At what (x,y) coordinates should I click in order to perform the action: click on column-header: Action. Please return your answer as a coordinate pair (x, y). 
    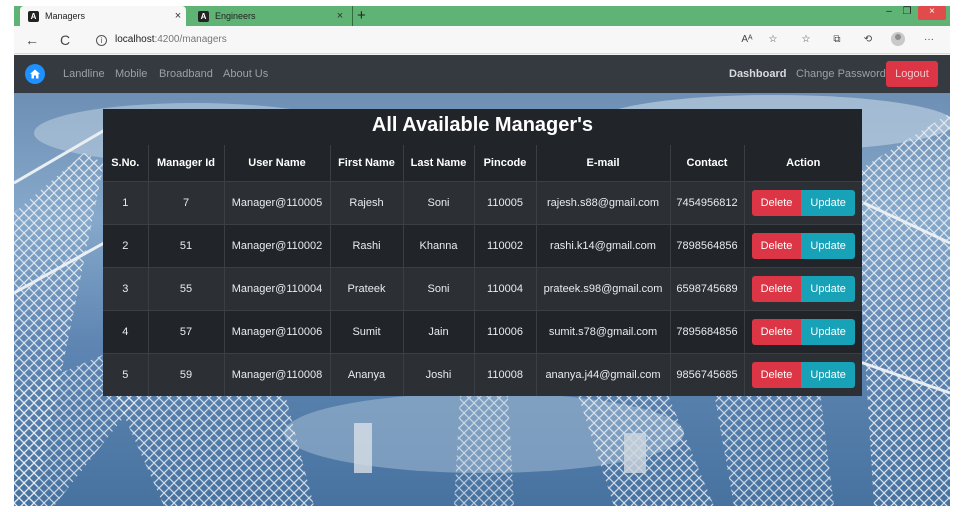
    Looking at the image, I should click on (803, 163).